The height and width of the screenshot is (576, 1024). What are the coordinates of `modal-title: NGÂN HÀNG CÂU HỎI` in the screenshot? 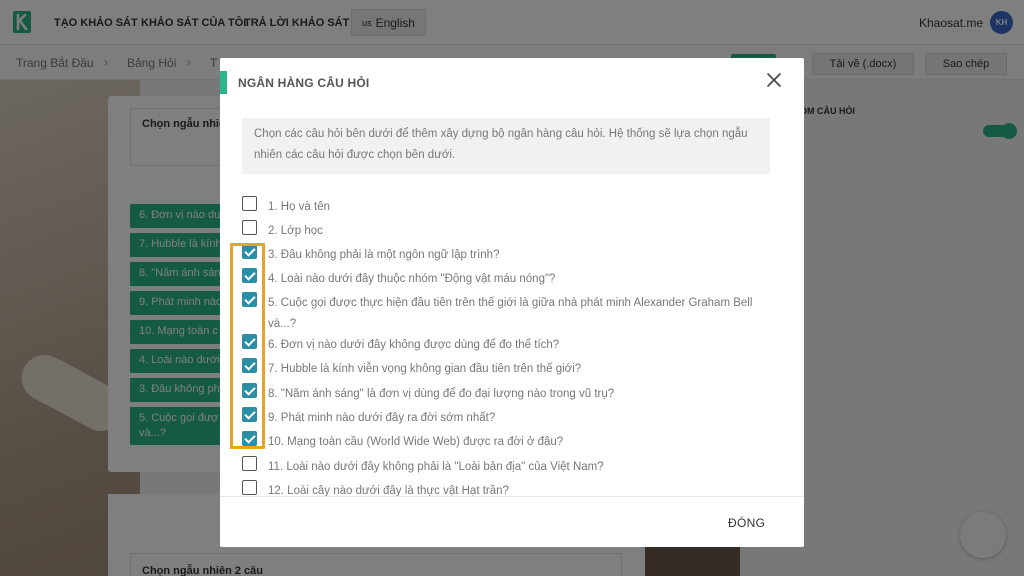 It's located at (304, 83).